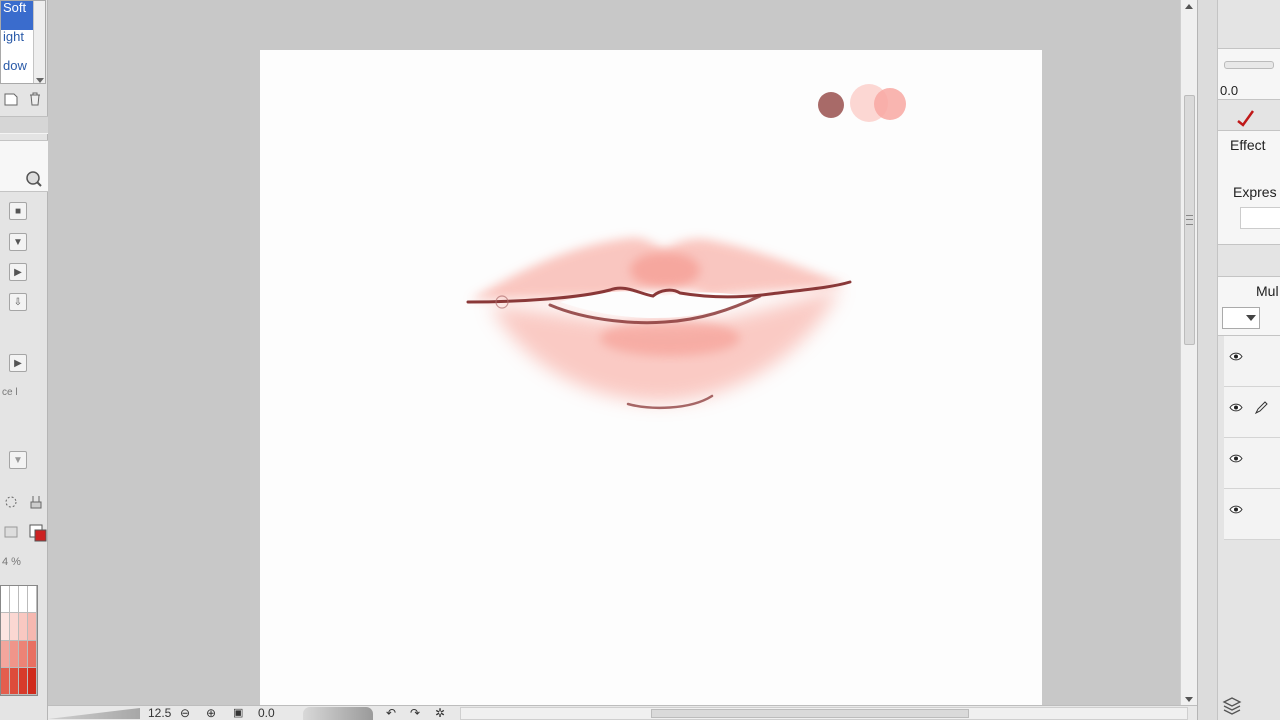  What do you see at coordinates (338, 713) in the screenshot?
I see `rotation-slider` at bounding box center [338, 713].